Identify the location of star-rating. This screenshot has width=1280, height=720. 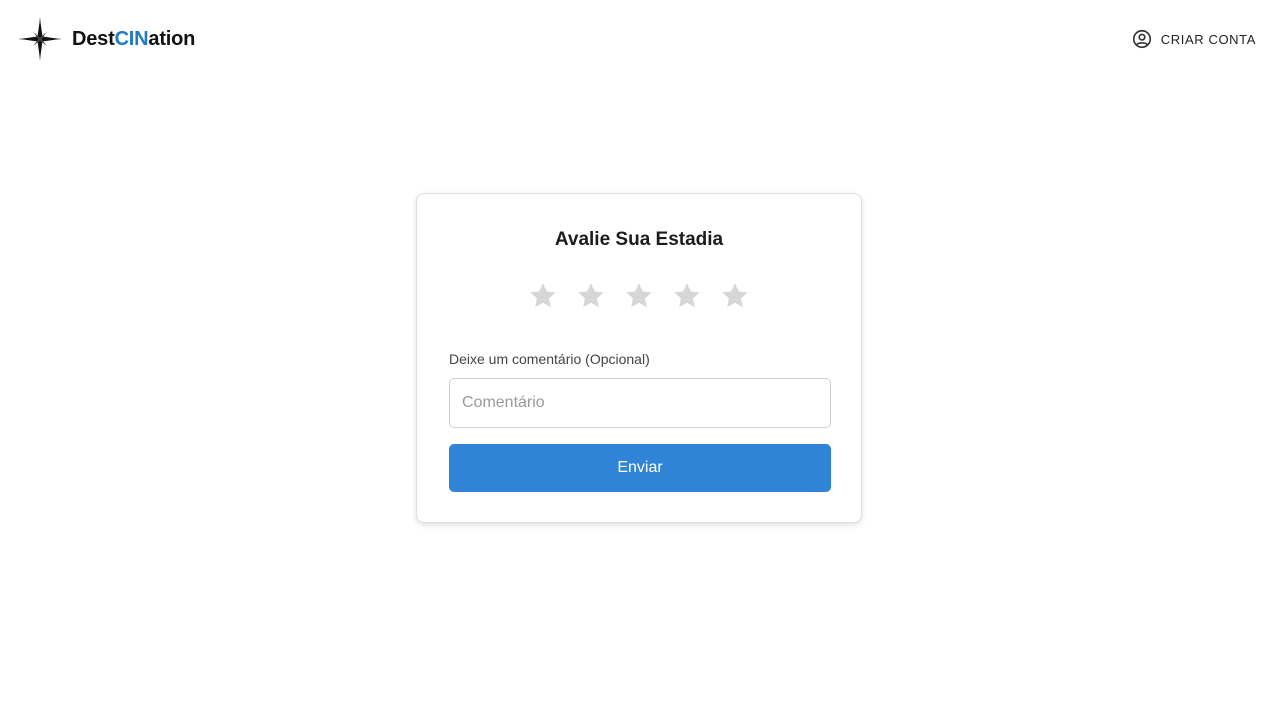
(639, 296).